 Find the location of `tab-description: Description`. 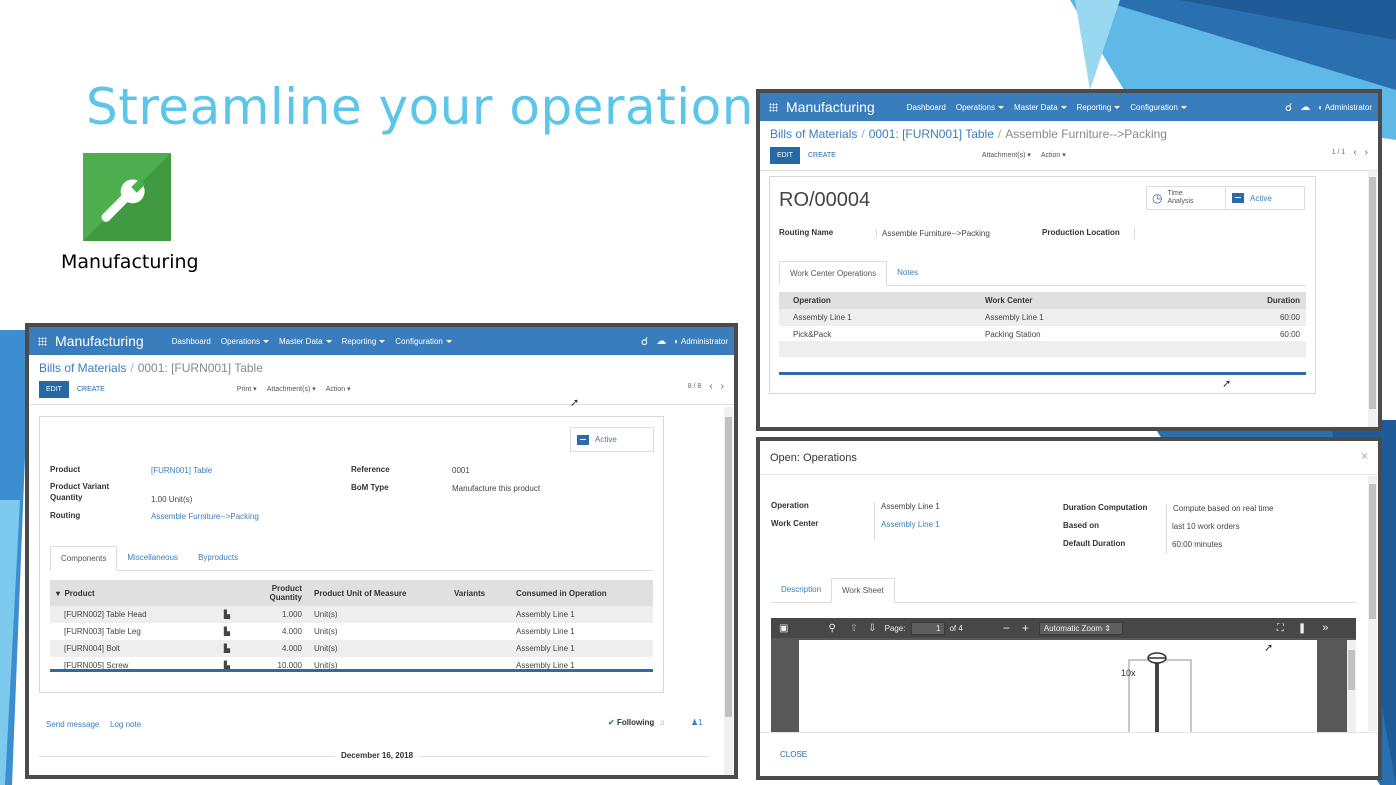

tab-description: Description is located at coordinates (801, 590).